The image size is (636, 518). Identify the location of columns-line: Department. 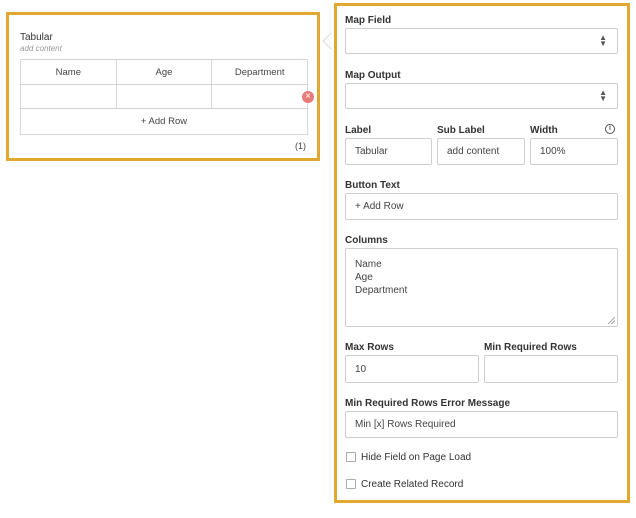
(381, 290).